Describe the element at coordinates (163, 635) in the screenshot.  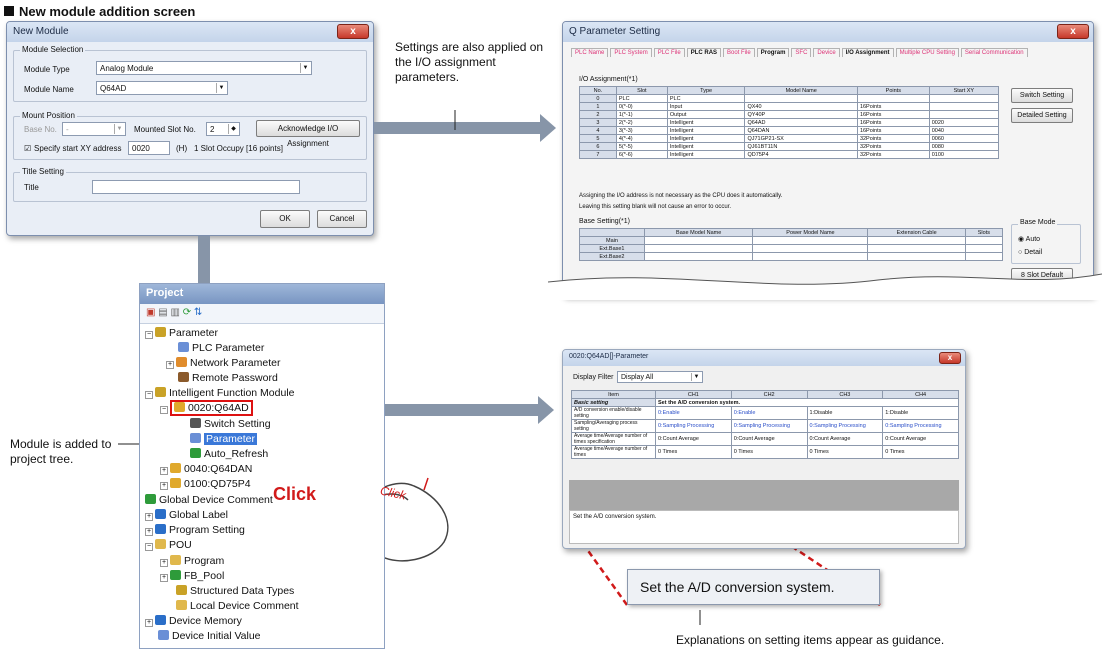
I see `initial-value-icon` at that location.